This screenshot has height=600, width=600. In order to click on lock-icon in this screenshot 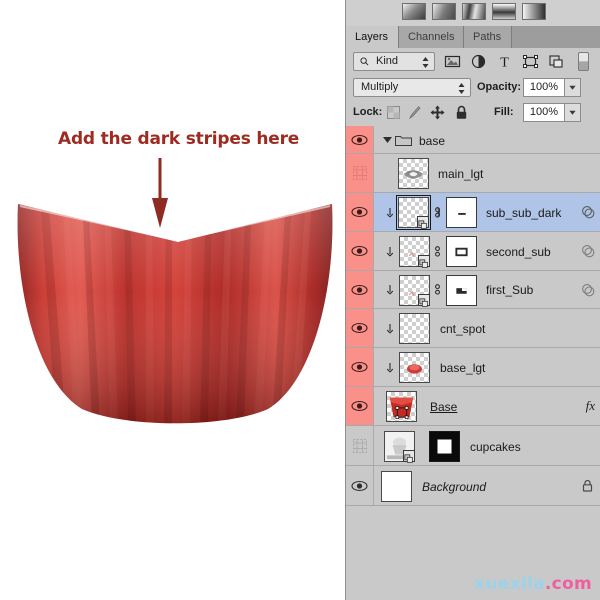, I will do `click(587, 485)`.